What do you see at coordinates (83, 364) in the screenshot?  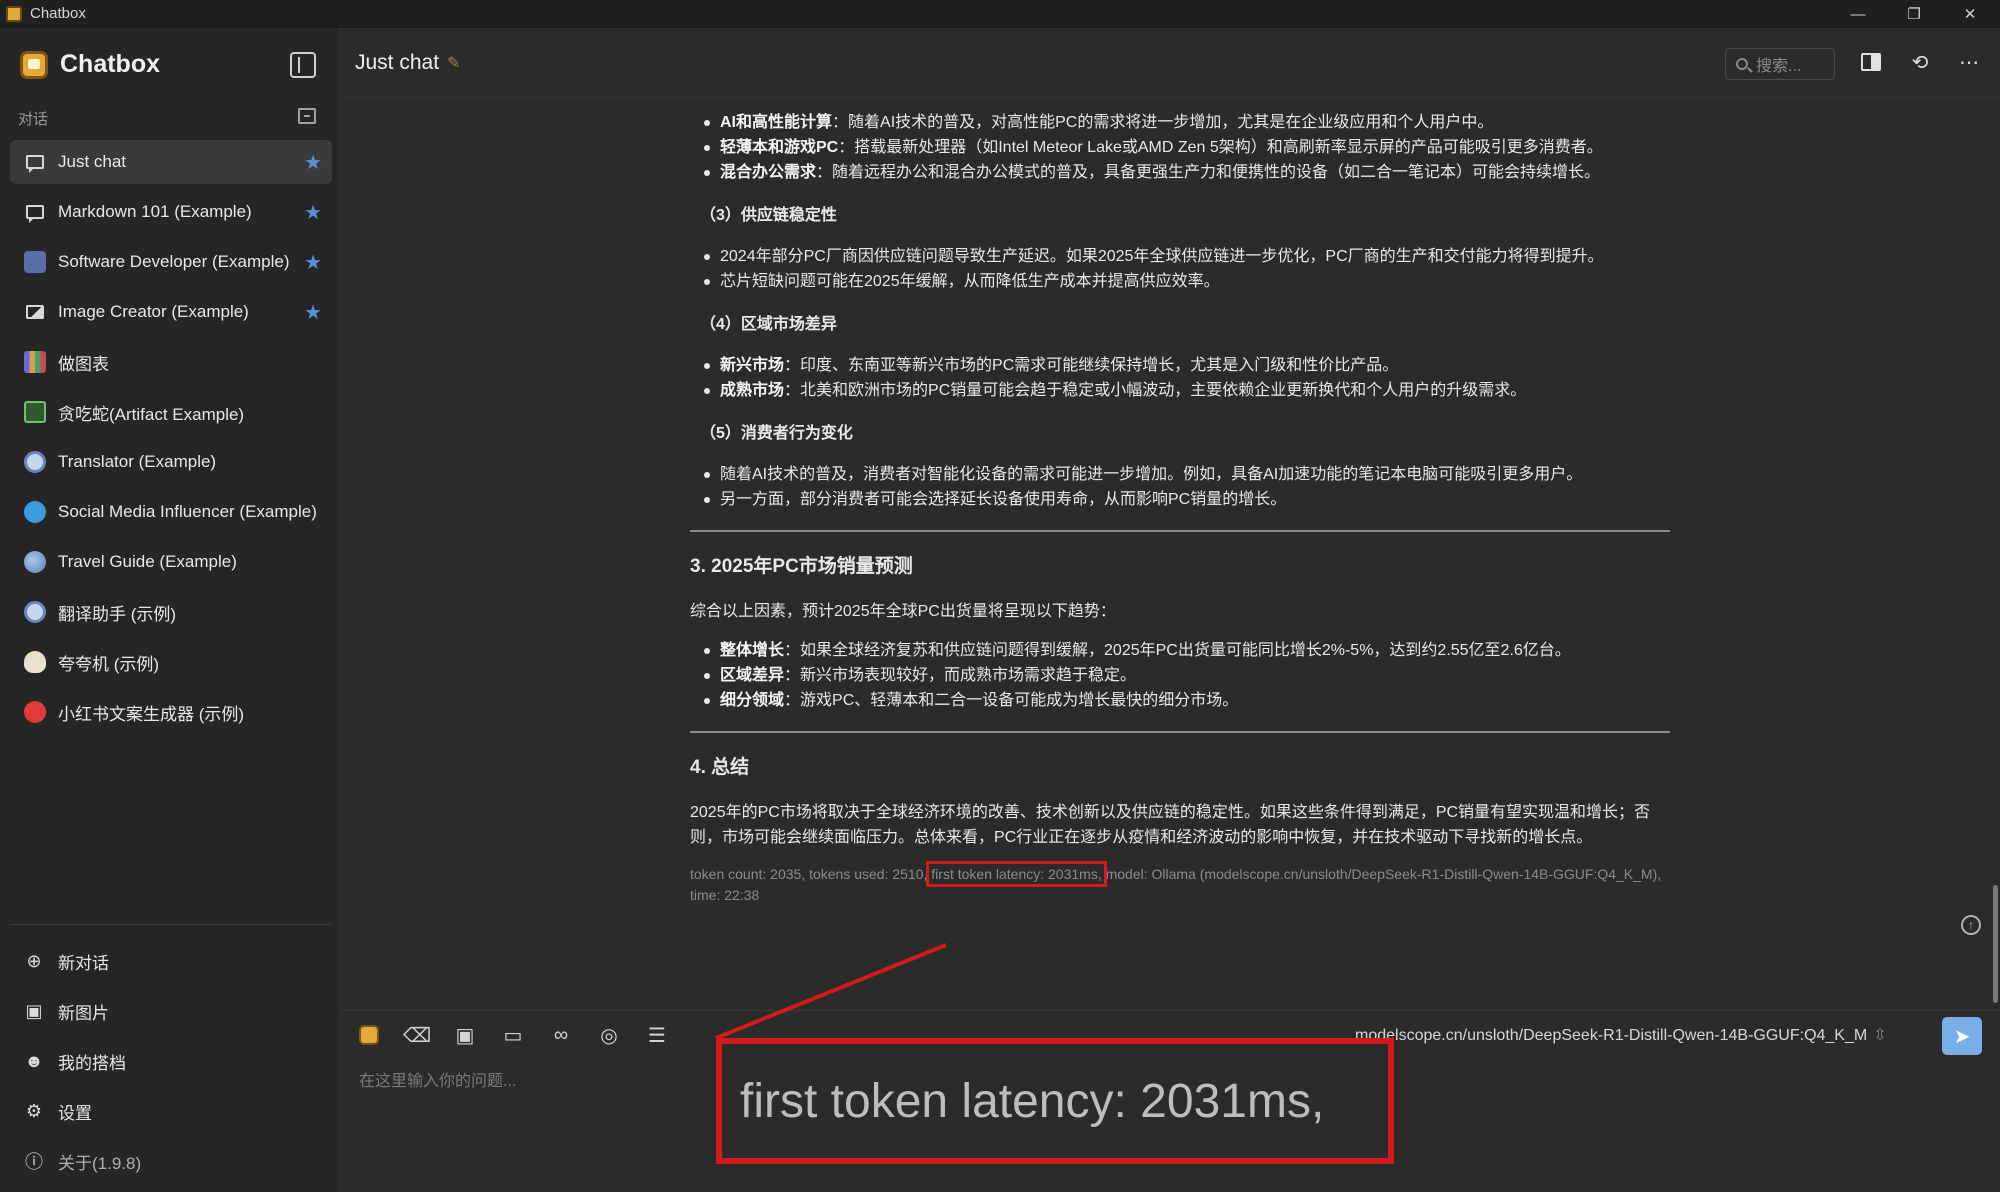 I see `session-label: 做图表` at bounding box center [83, 364].